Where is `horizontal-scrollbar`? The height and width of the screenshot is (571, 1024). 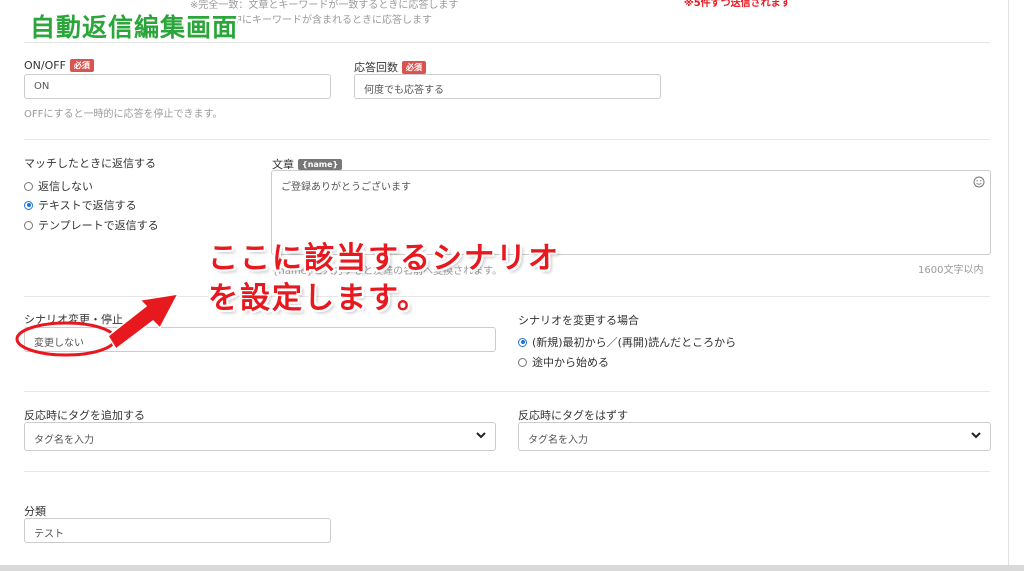 horizontal-scrollbar is located at coordinates (512, 568).